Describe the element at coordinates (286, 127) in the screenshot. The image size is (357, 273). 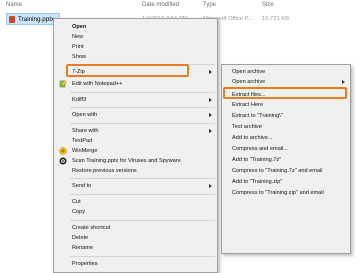
I see `submenu-item-test-archive: Test archive` at that location.